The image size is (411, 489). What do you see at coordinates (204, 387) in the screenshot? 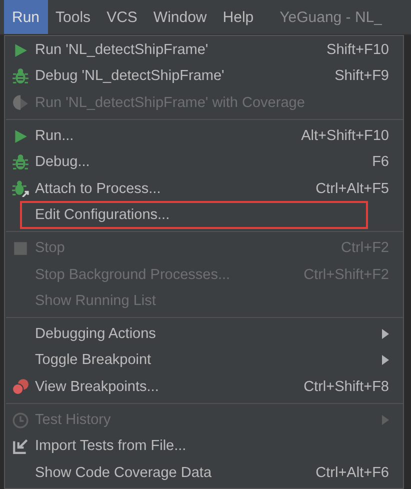
I see `menu-item: View Breakpoints... Ctrl+Shift+F8` at bounding box center [204, 387].